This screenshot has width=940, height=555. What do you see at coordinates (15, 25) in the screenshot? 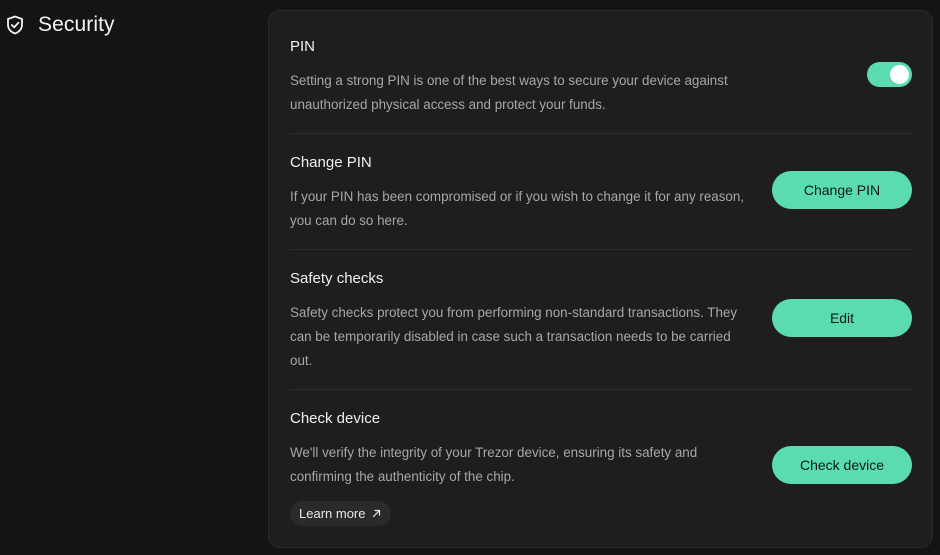
I see `shield-check-icon` at bounding box center [15, 25].